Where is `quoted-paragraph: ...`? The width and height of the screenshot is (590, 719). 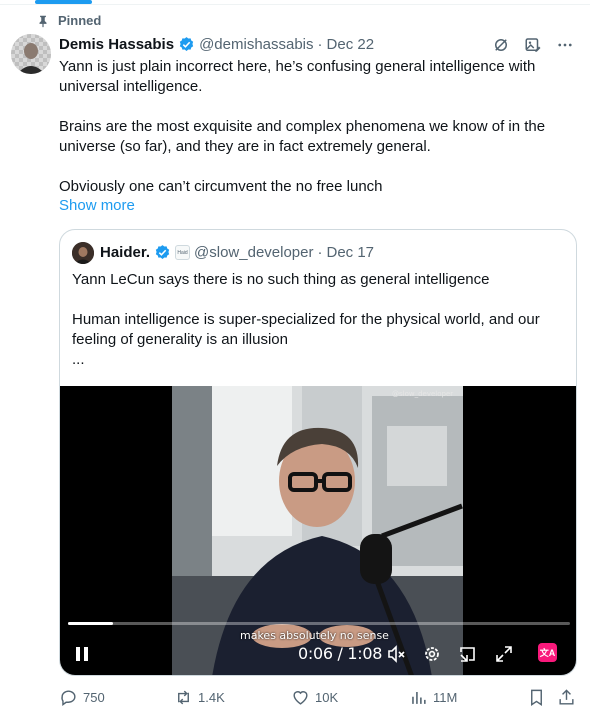
quoted-paragraph: ... is located at coordinates (78, 359).